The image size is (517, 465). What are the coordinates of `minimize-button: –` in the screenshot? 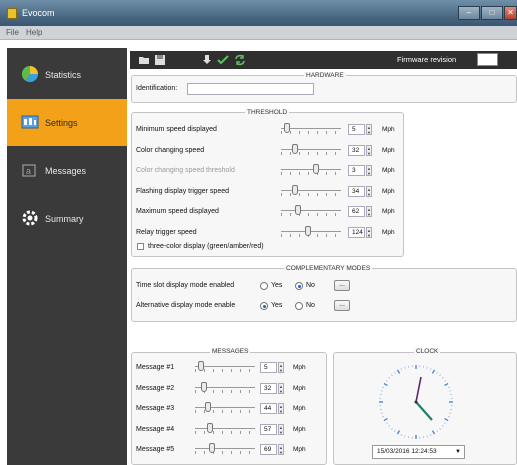 It's located at (469, 13).